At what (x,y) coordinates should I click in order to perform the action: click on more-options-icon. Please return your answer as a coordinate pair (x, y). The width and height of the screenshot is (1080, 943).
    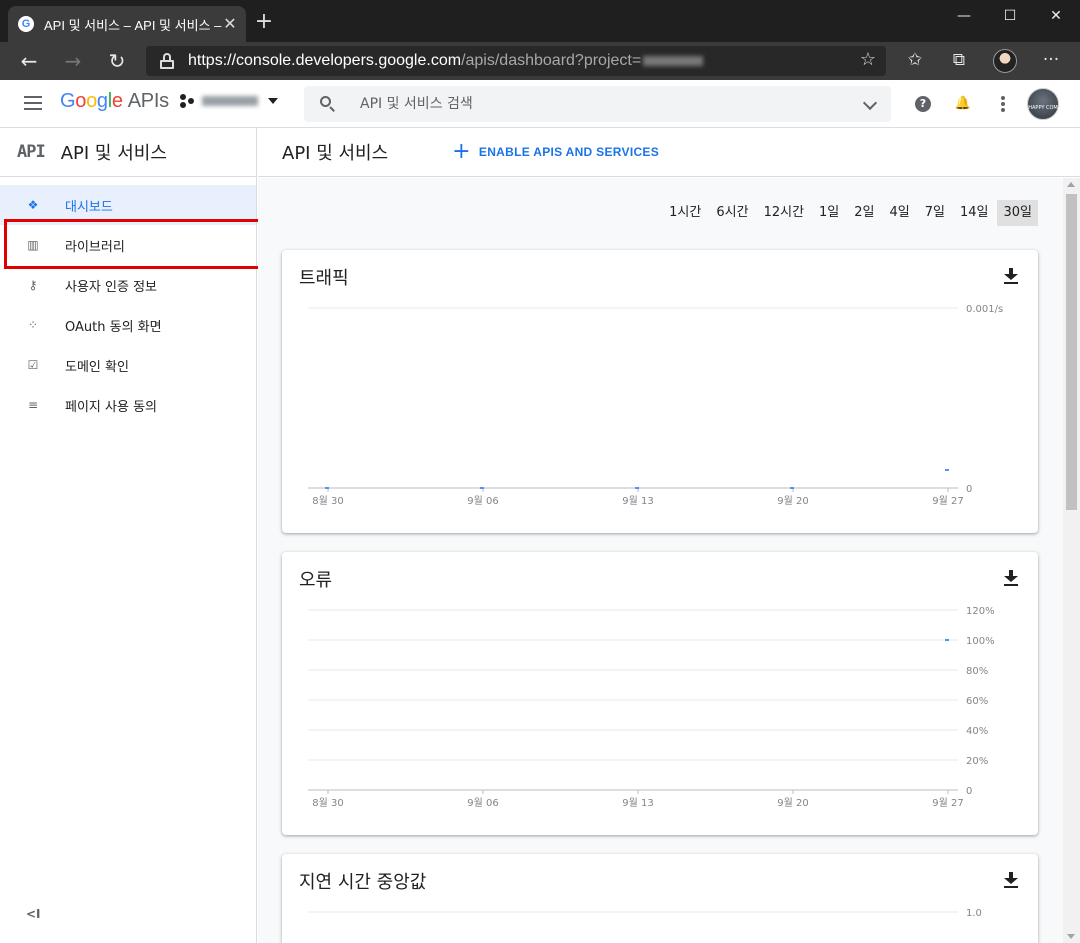
    Looking at the image, I should click on (1003, 104).